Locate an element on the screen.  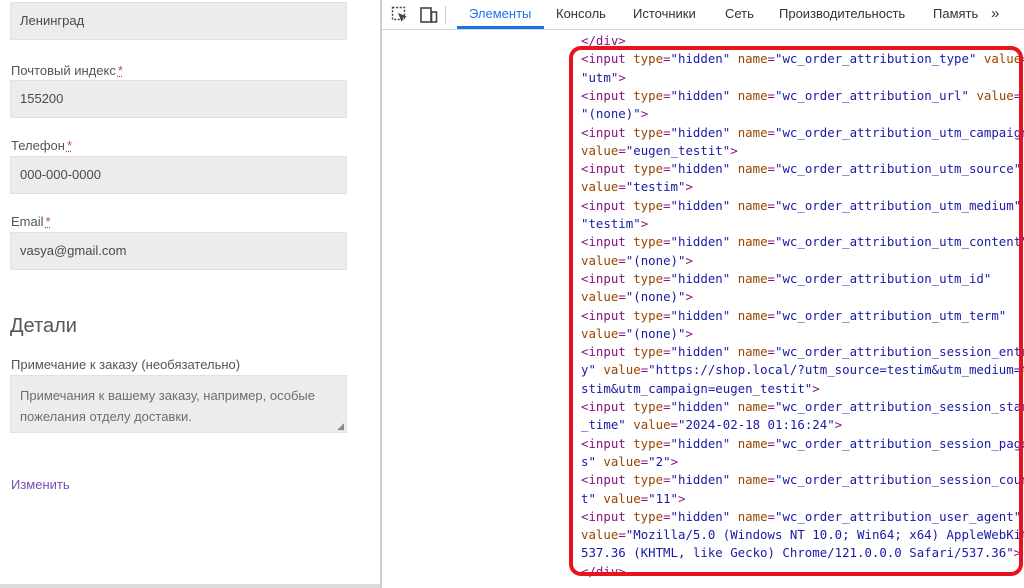
email-label-text: Email is located at coordinates (27, 221).